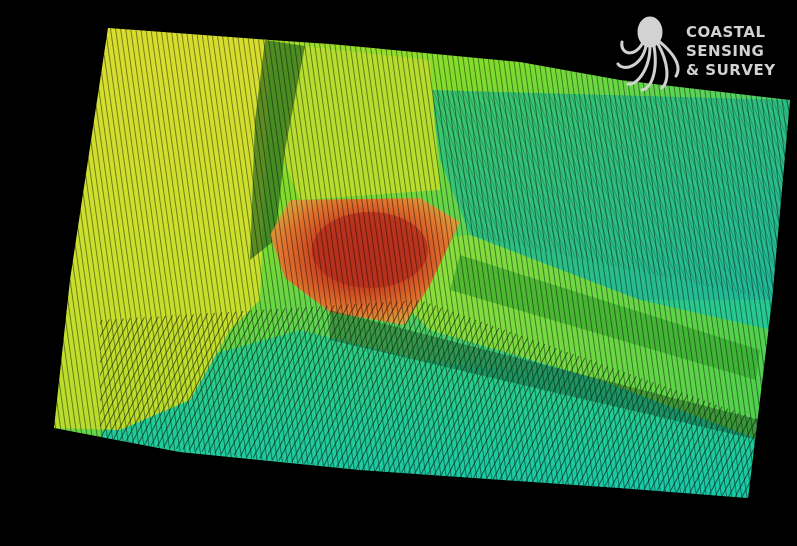  Describe the element at coordinates (725, 51) in the screenshot. I see `logo-text-line-2: SENSING` at that location.